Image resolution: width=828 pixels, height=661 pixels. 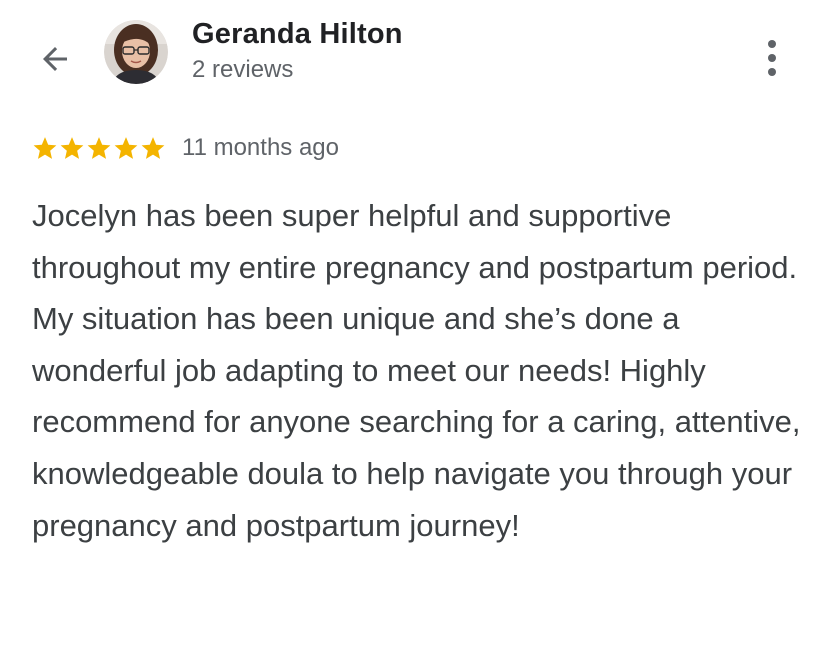 I want to click on more-options-button, so click(x=772, y=58).